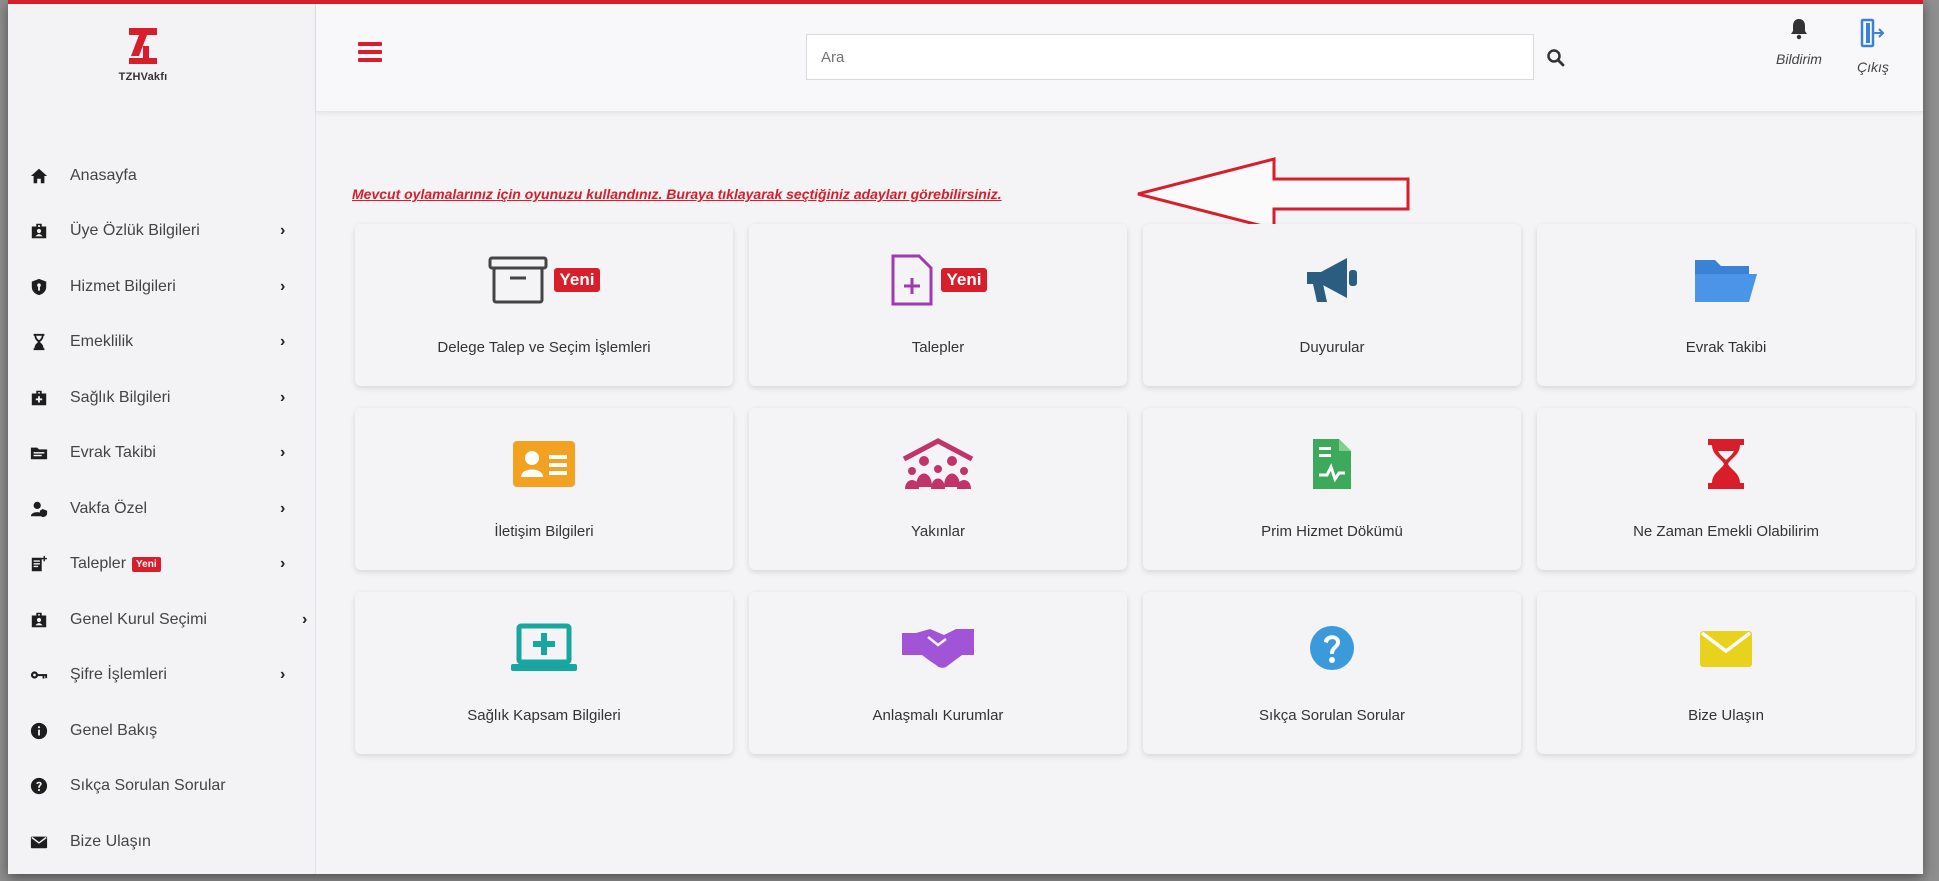  Describe the element at coordinates (110, 841) in the screenshot. I see `sidebar-item-label: Bize Ulaşın` at that location.